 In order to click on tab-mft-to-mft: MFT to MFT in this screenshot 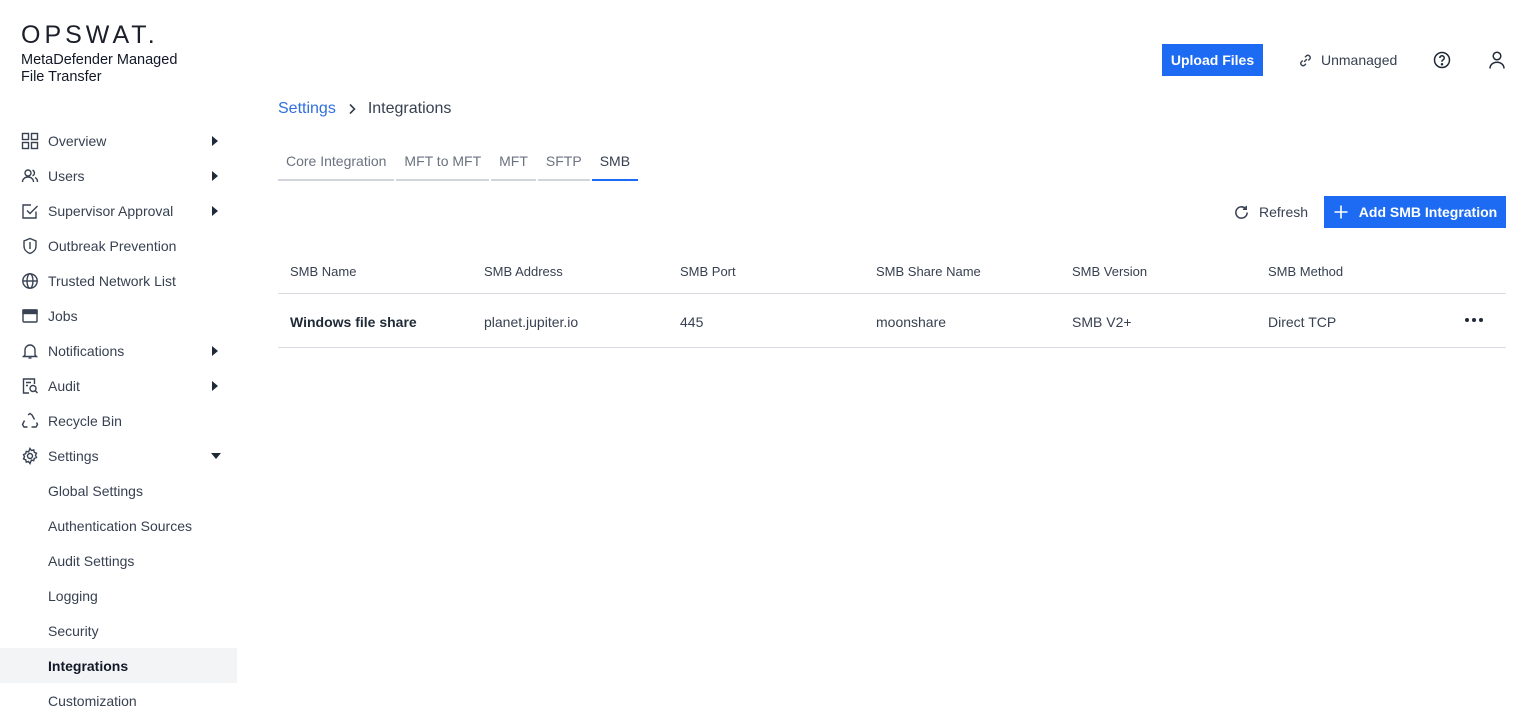, I will do `click(443, 165)`.